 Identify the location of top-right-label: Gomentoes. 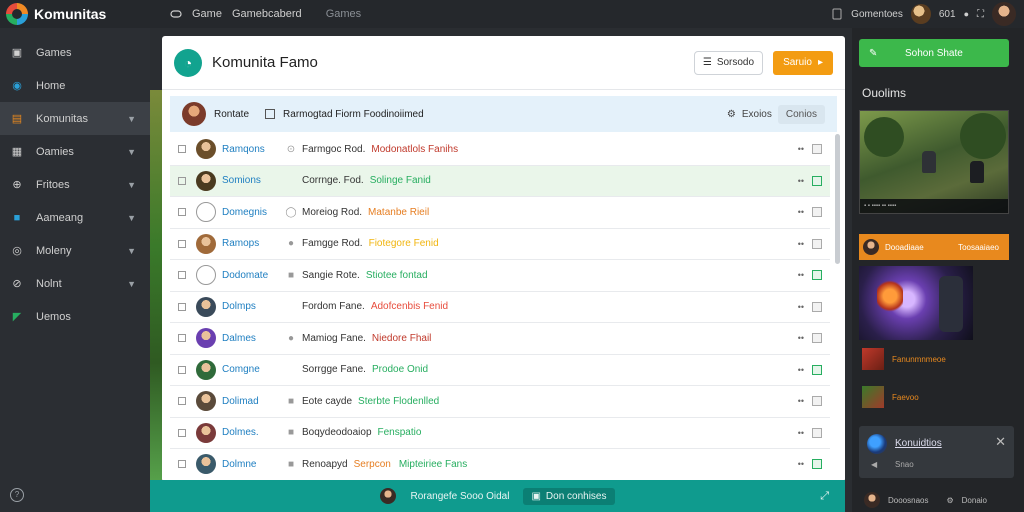
(877, 14).